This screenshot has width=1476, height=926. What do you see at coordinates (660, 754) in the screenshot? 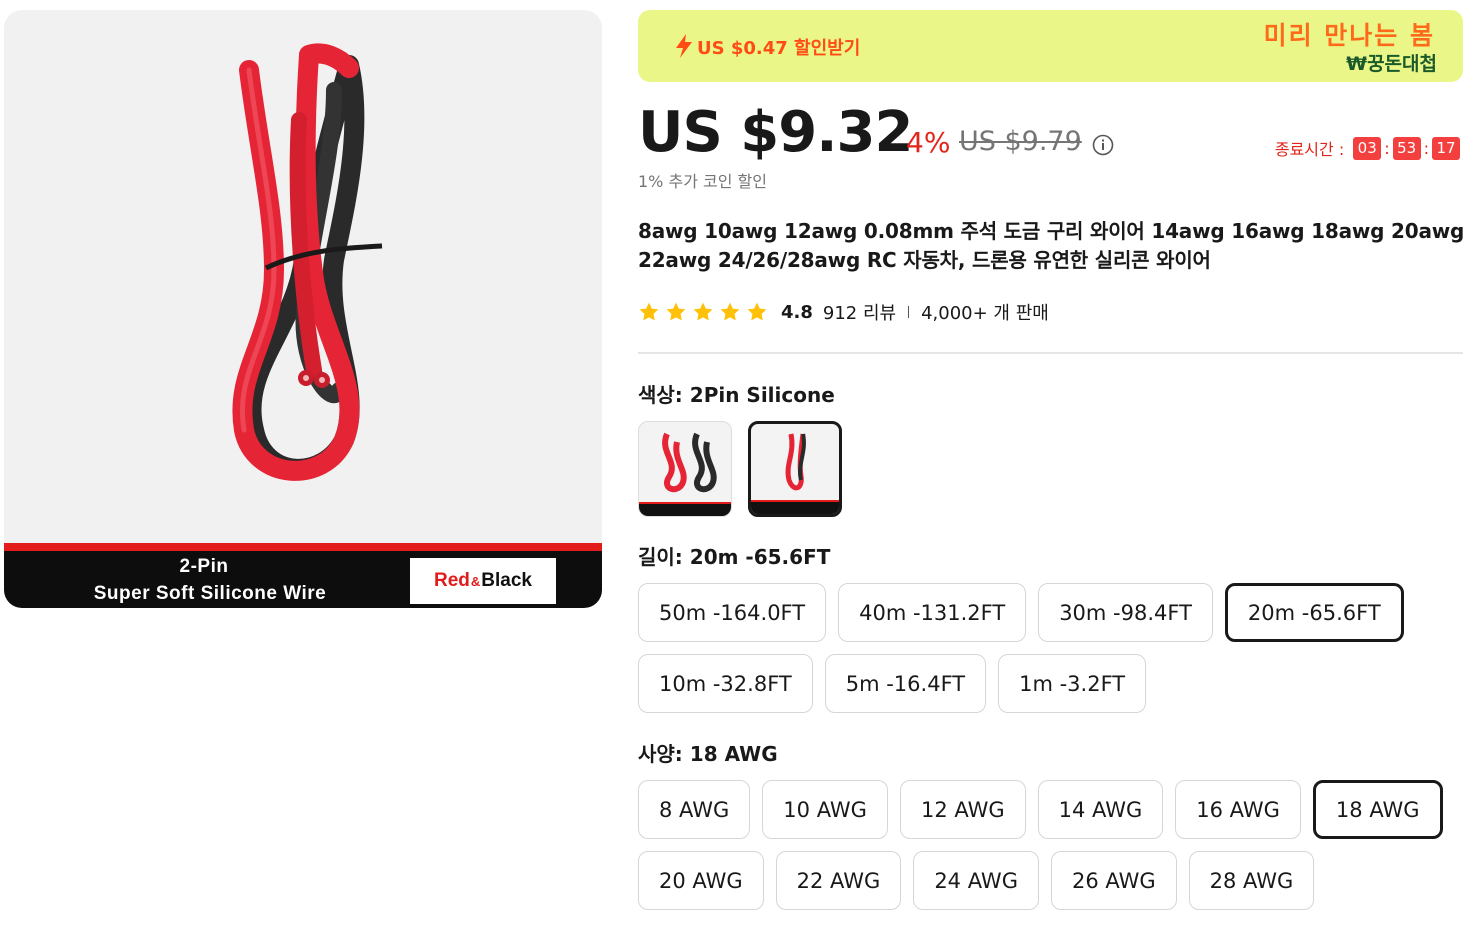
I see `spec-option-key: 사양:` at bounding box center [660, 754].